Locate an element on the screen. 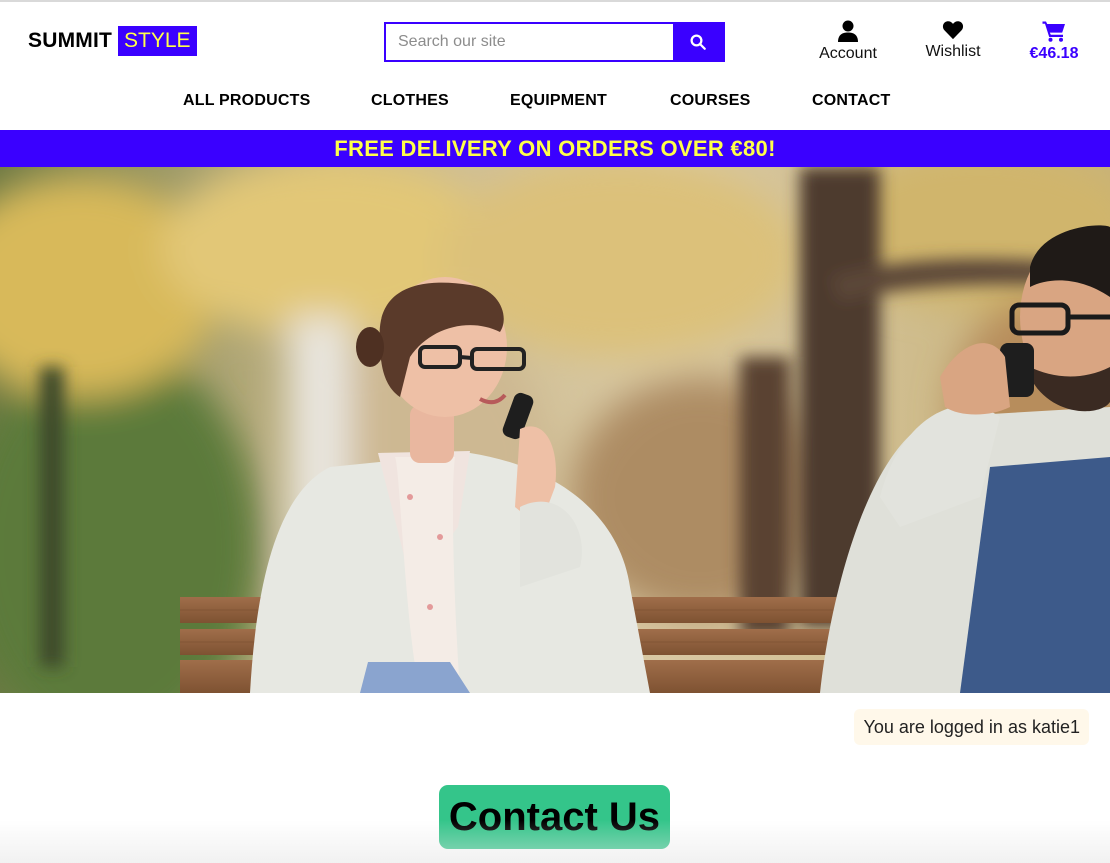 This screenshot has width=1110, height=863. logo-style: STYLE is located at coordinates (157, 41).